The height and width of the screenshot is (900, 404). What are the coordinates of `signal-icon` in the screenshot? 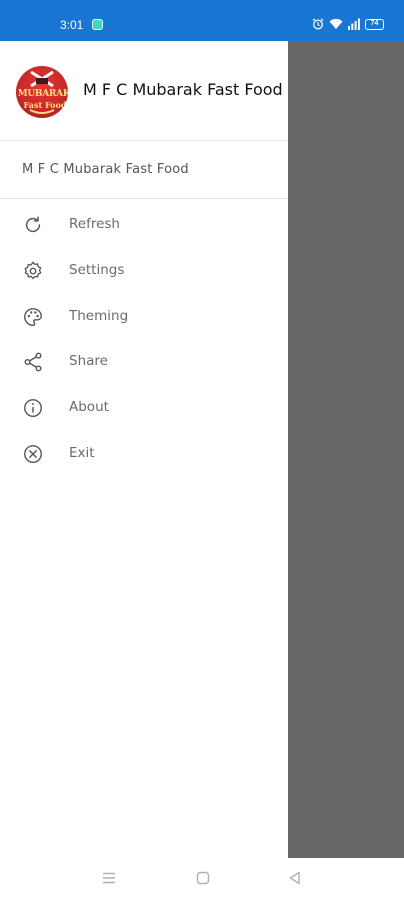 It's located at (354, 24).